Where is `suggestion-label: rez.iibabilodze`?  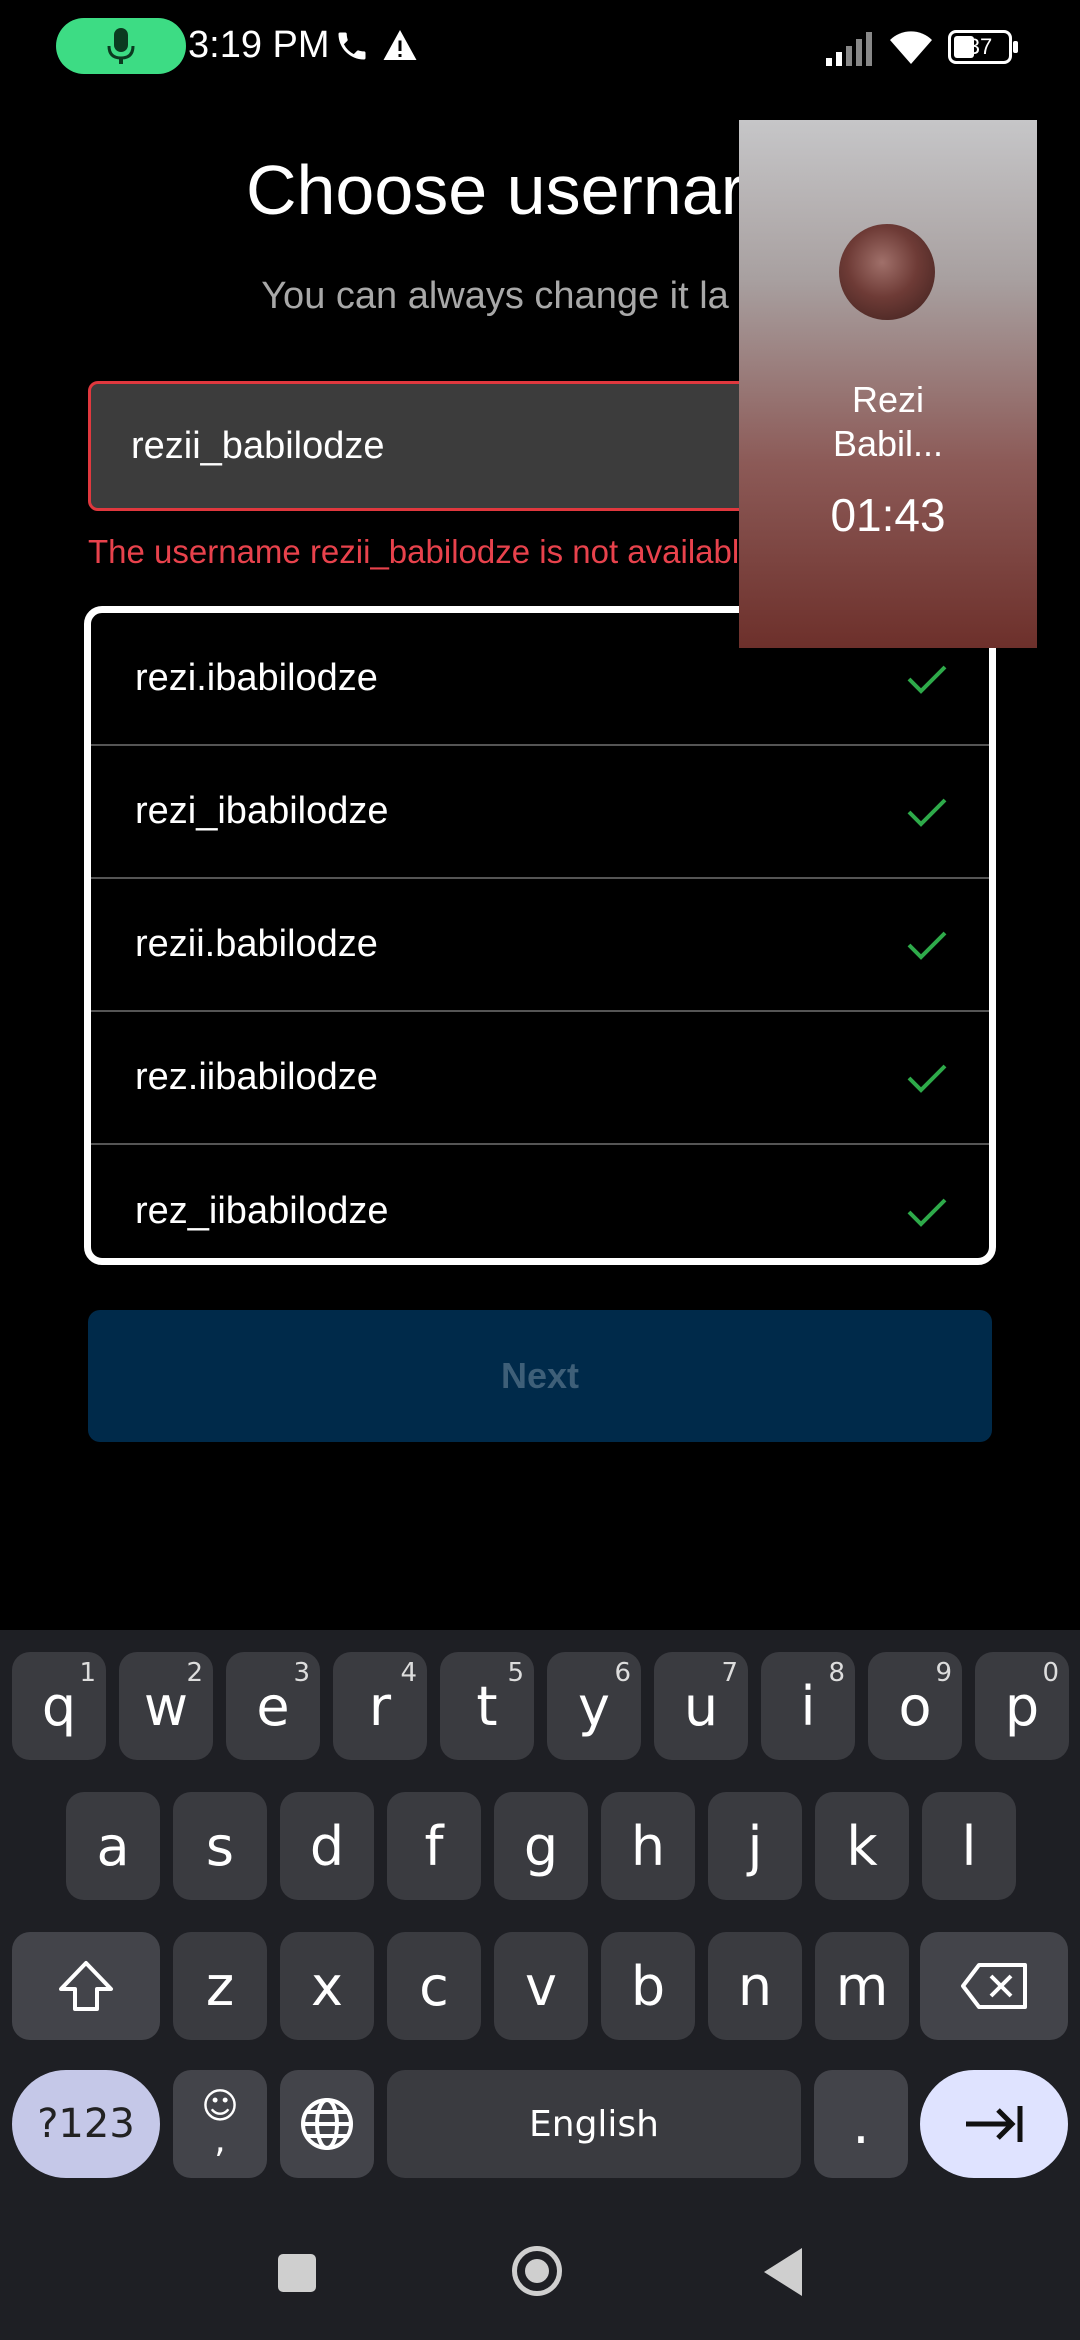 suggestion-label: rez.iibabilodze is located at coordinates (256, 1077).